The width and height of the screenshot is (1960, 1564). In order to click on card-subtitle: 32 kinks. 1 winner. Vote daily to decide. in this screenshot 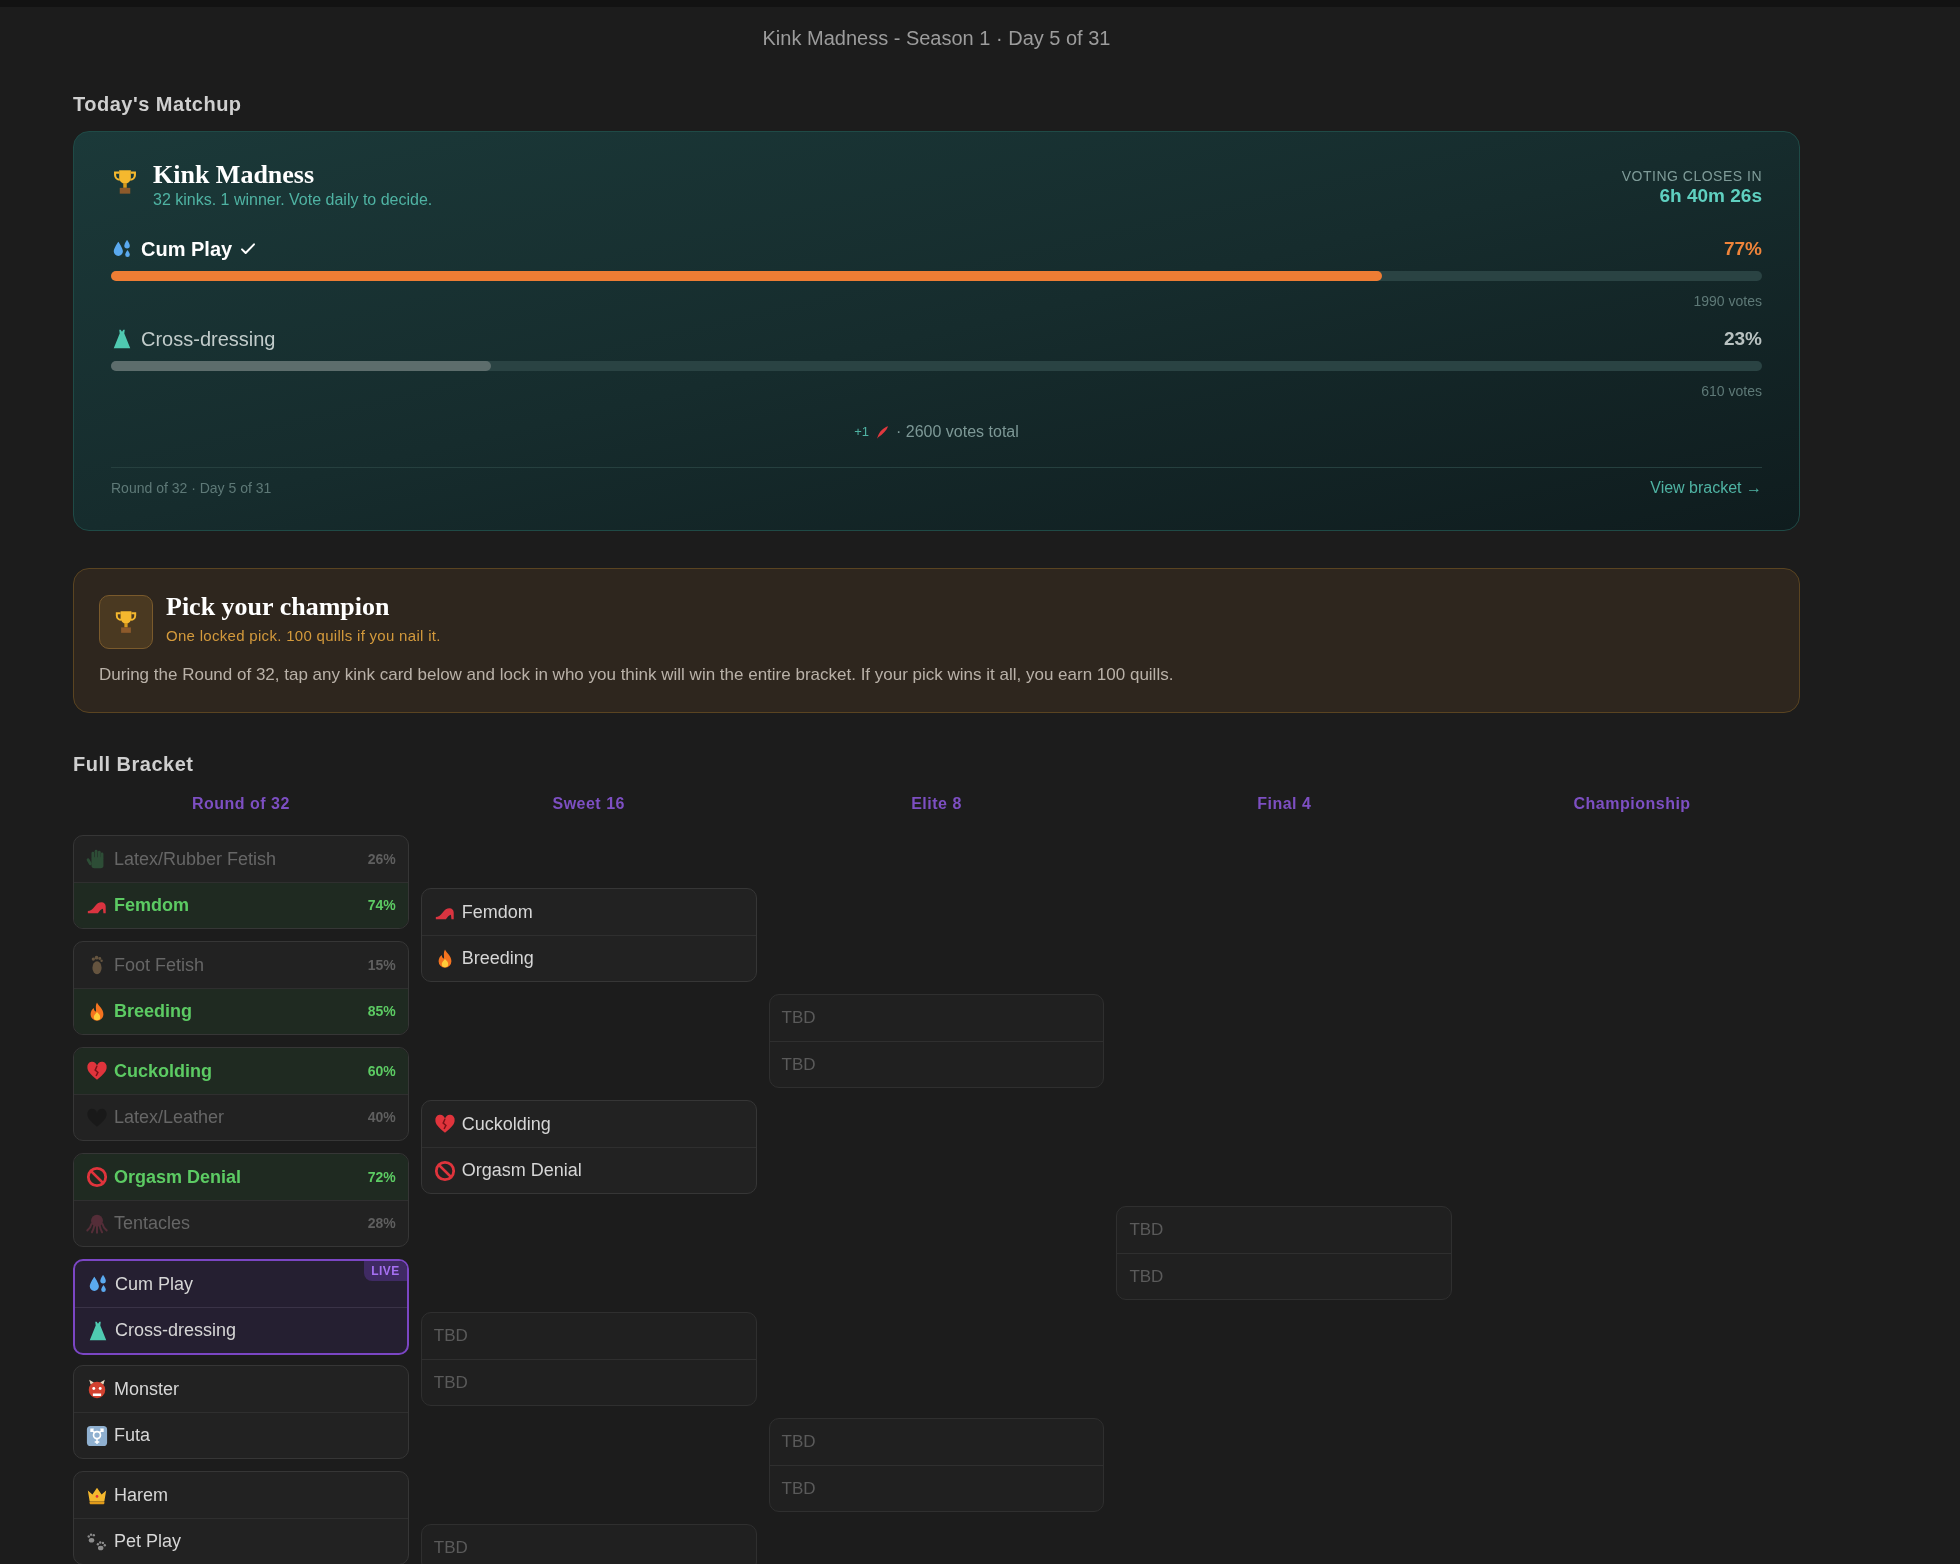, I will do `click(293, 200)`.